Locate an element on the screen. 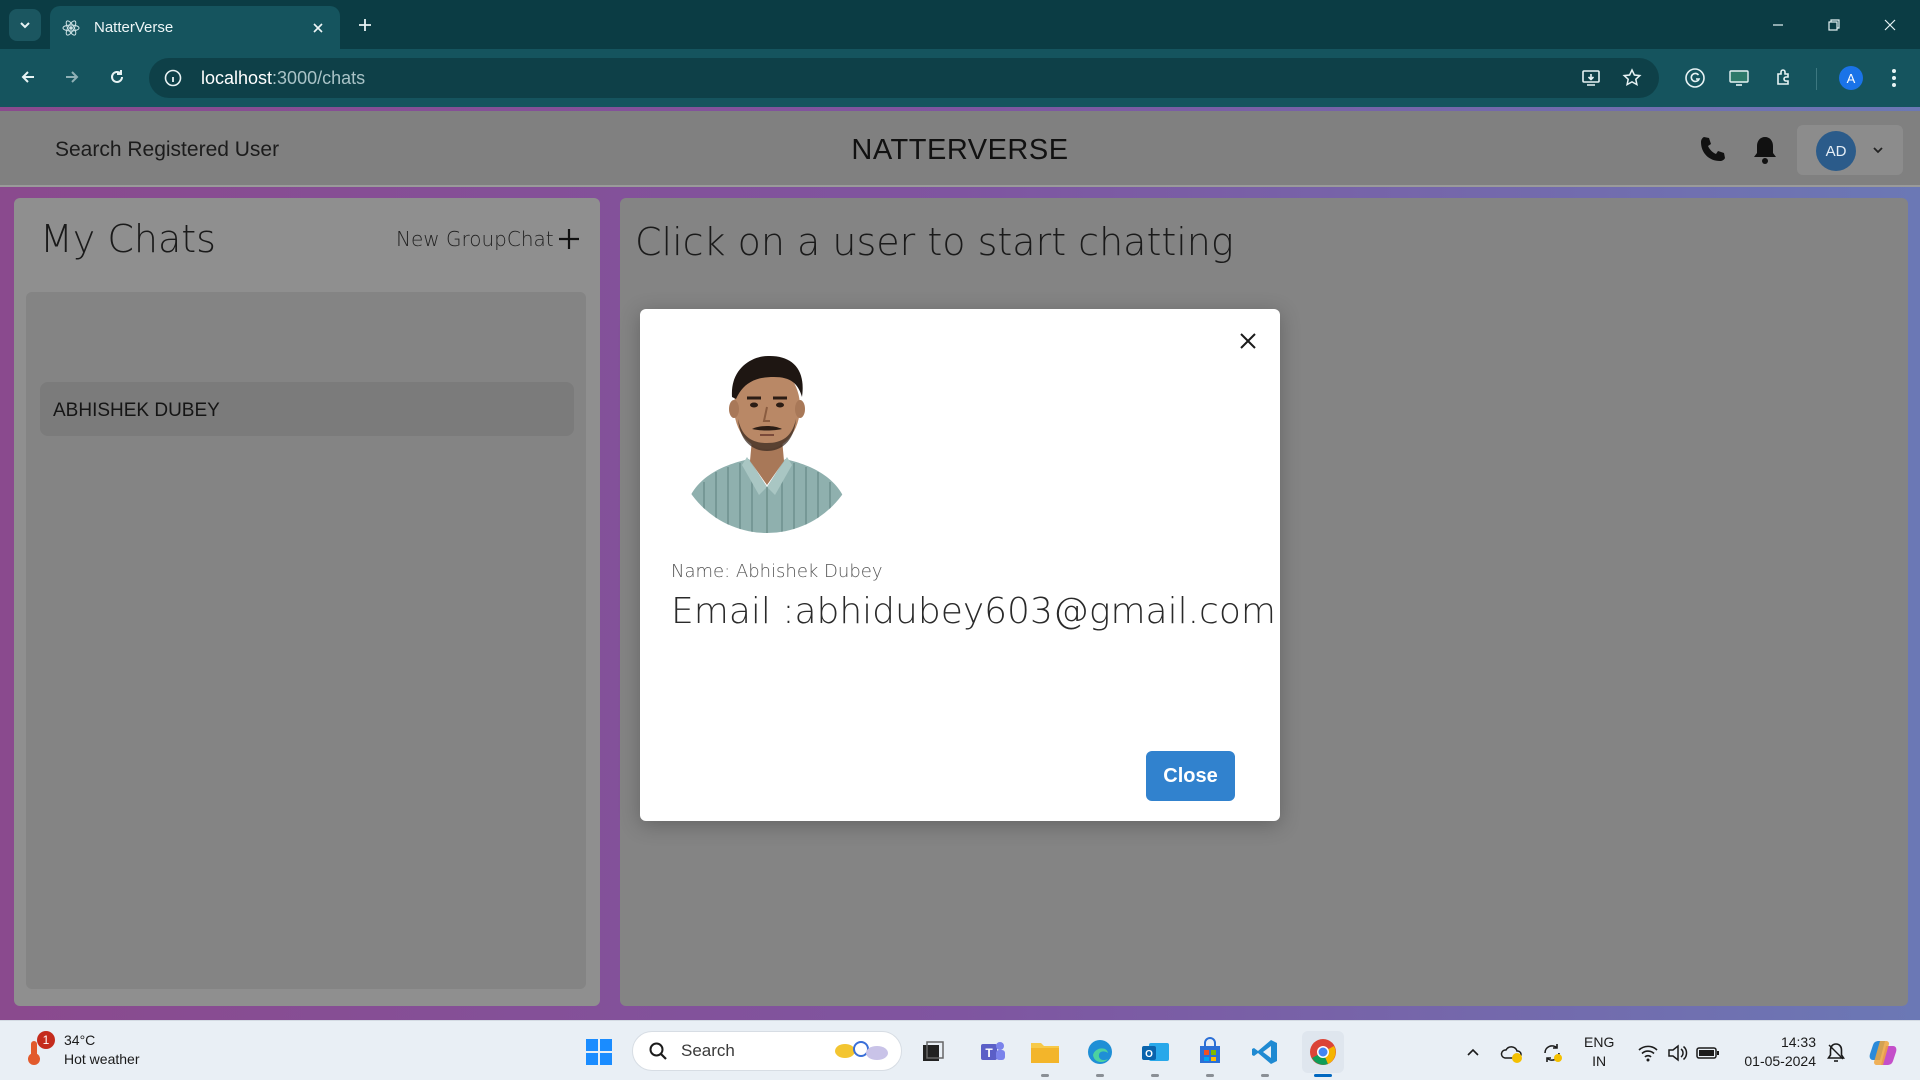 This screenshot has width=1920, height=1080. browser-profile-avatar: A is located at coordinates (1851, 78).